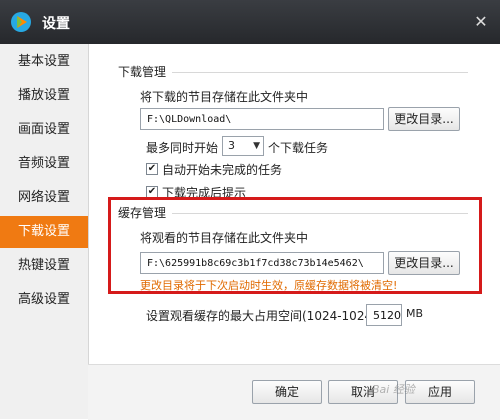 This screenshot has height=420, width=500. What do you see at coordinates (415, 313) in the screenshot?
I see `cache-max-size-unit: MB` at bounding box center [415, 313].